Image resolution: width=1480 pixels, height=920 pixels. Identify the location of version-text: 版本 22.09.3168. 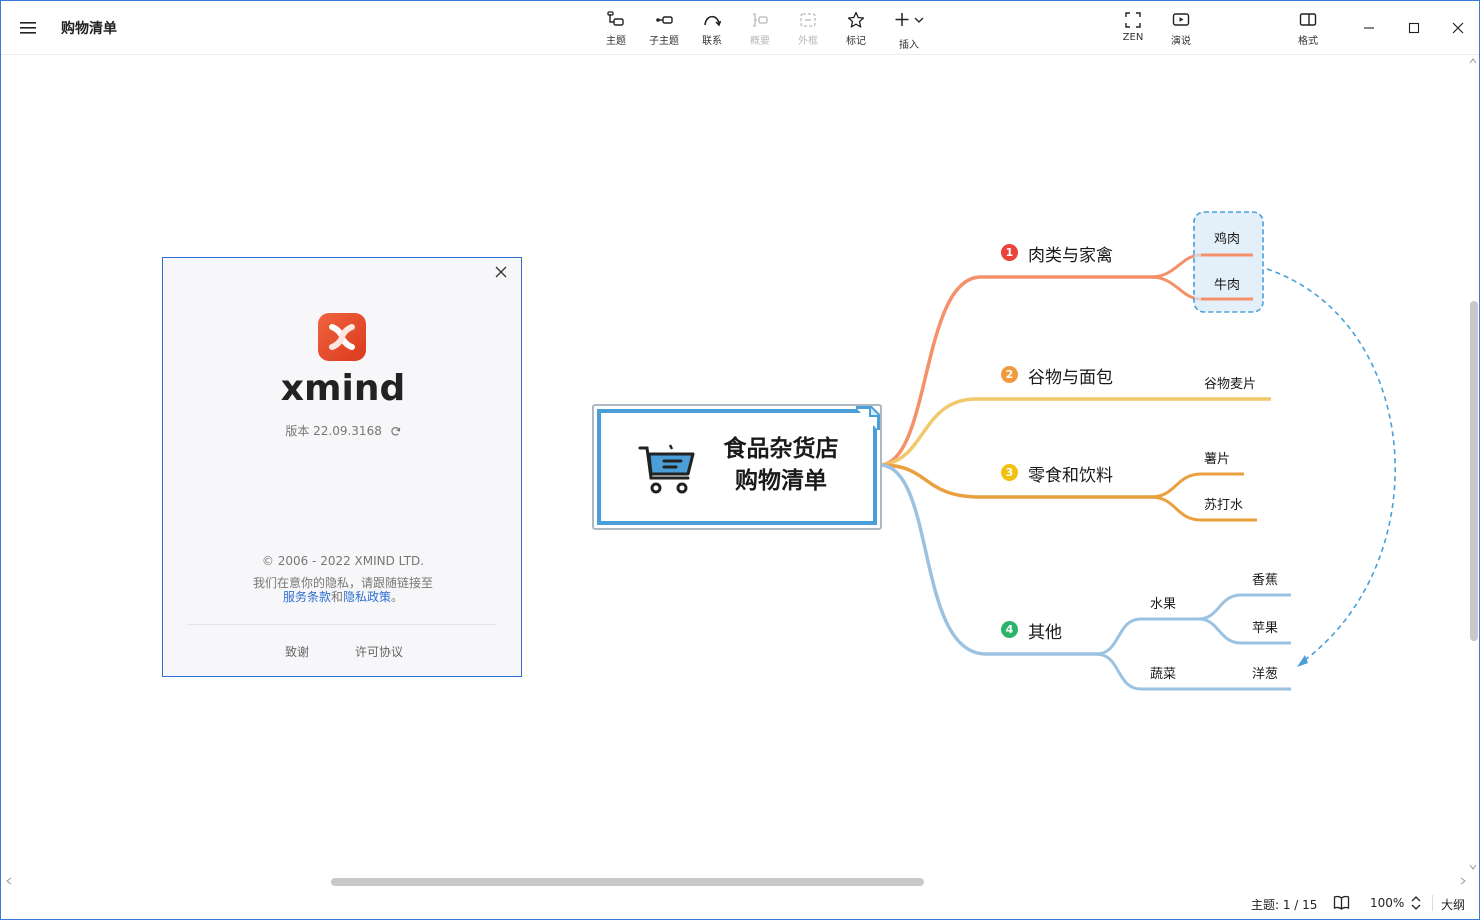
(343, 430).